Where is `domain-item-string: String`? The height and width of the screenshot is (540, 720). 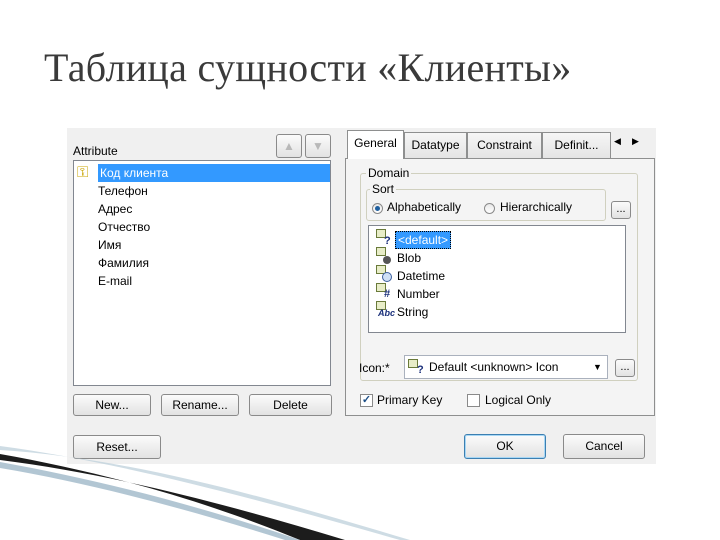
domain-item-string: String is located at coordinates (412, 312).